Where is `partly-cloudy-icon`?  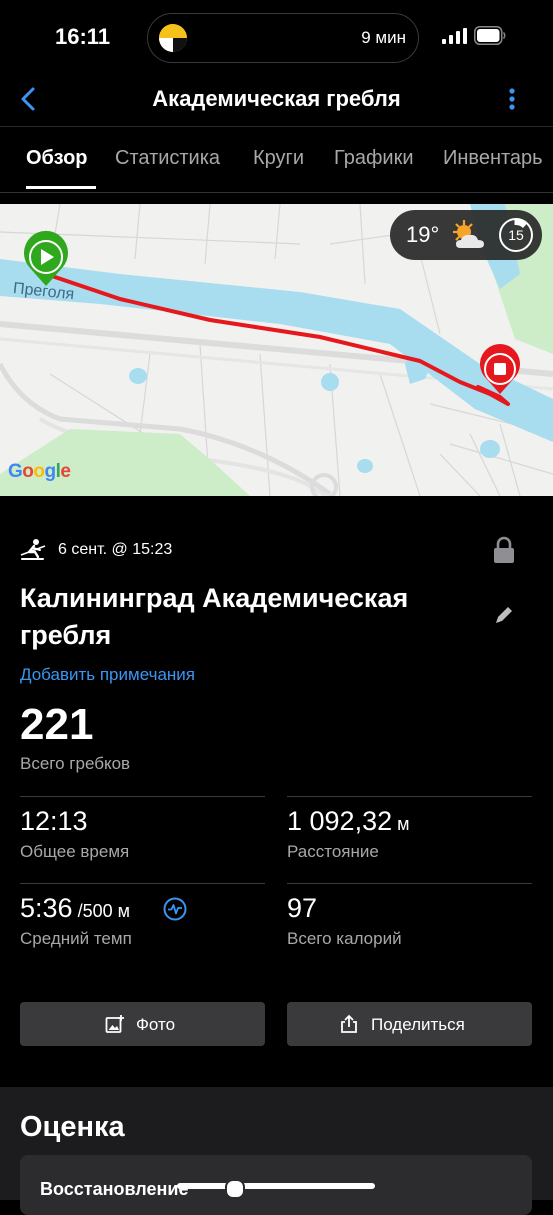 partly-cloudy-icon is located at coordinates (468, 234).